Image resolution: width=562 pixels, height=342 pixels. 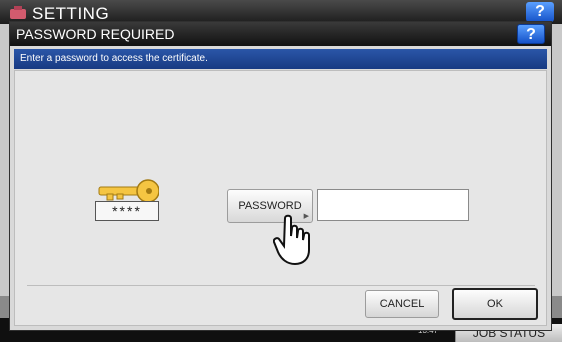 What do you see at coordinates (280, 34) in the screenshot?
I see `dialog-title-bar: PASSWORD REQUIRED ?` at bounding box center [280, 34].